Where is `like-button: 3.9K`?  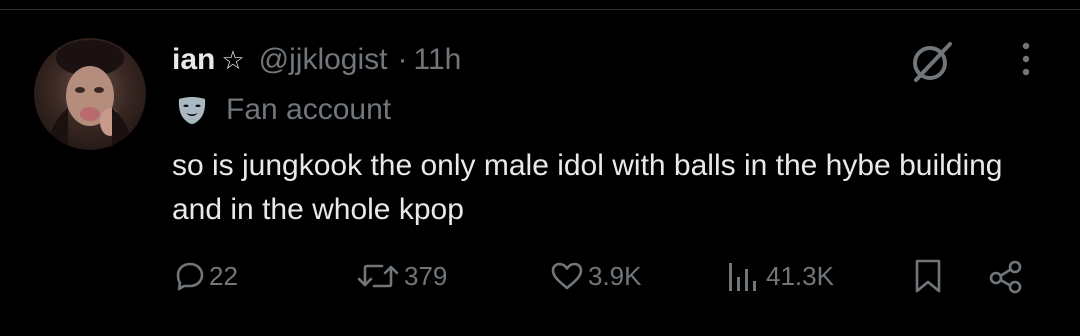
like-button: 3.9K is located at coordinates (596, 276).